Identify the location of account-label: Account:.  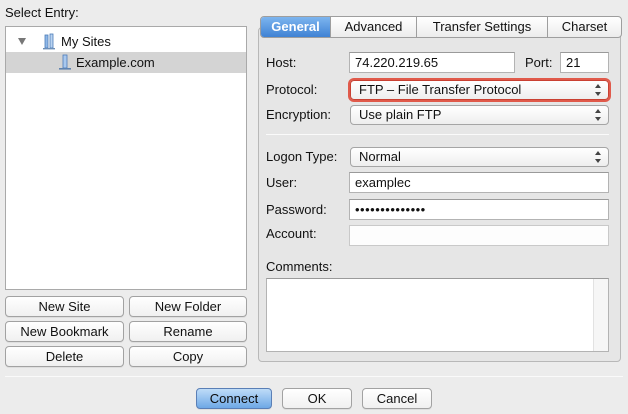
(291, 233).